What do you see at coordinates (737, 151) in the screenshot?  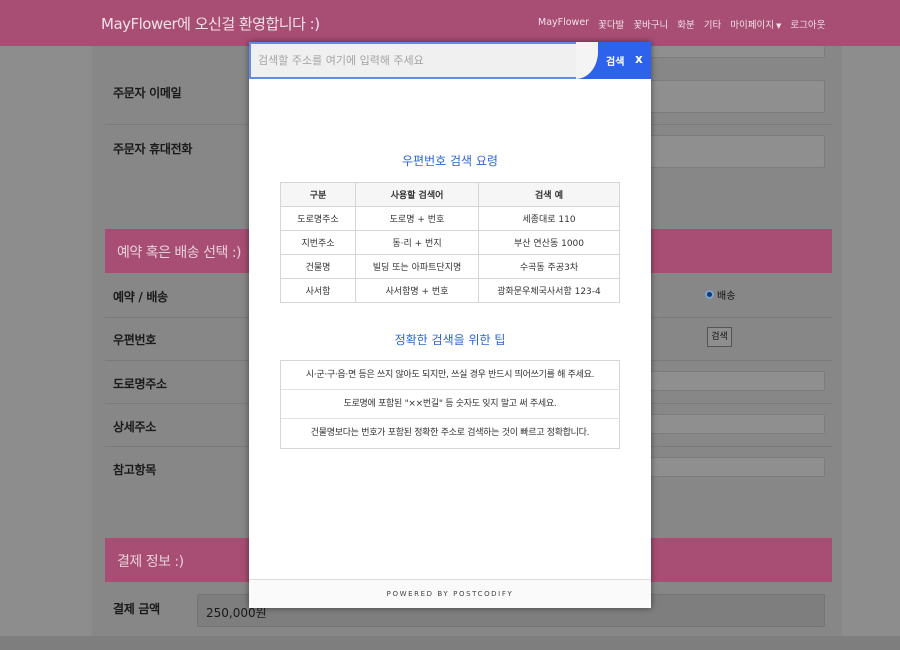 I see `orderer-phone-input` at bounding box center [737, 151].